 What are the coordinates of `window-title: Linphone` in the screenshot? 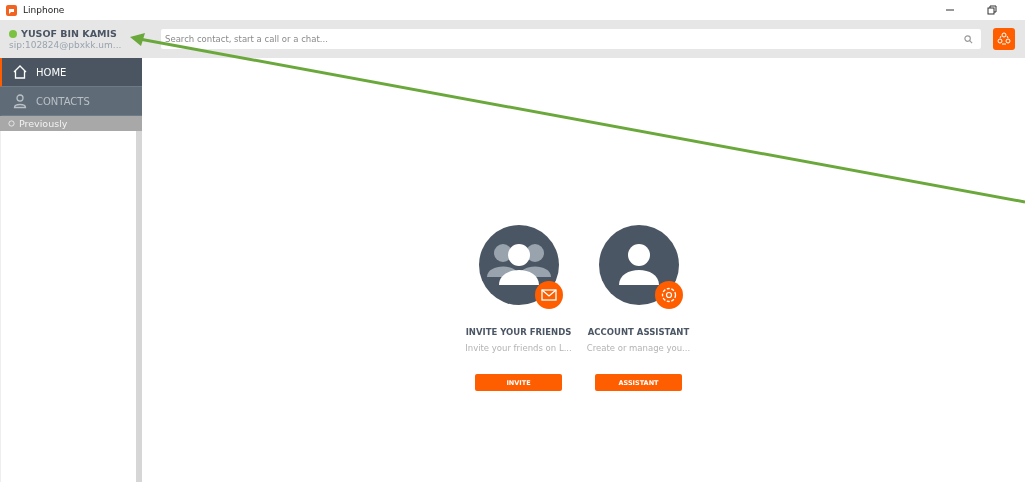 It's located at (44, 10).